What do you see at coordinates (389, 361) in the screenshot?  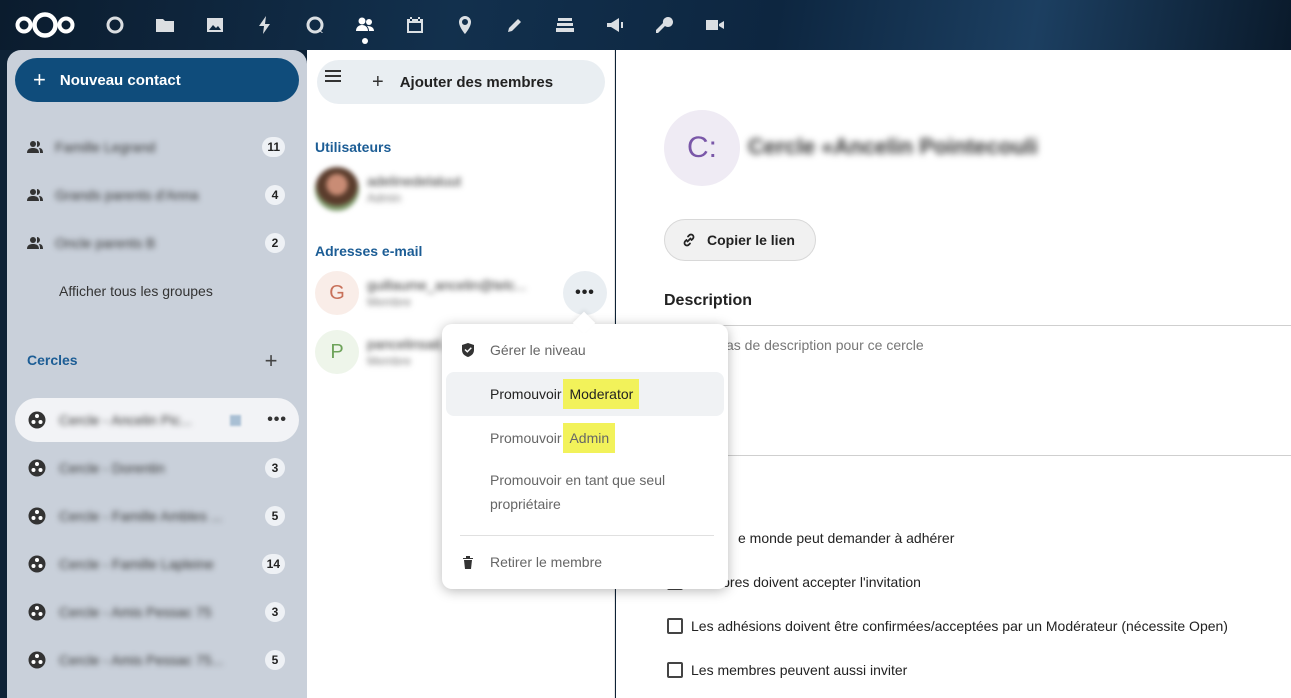 I see `member-role: Membre` at bounding box center [389, 361].